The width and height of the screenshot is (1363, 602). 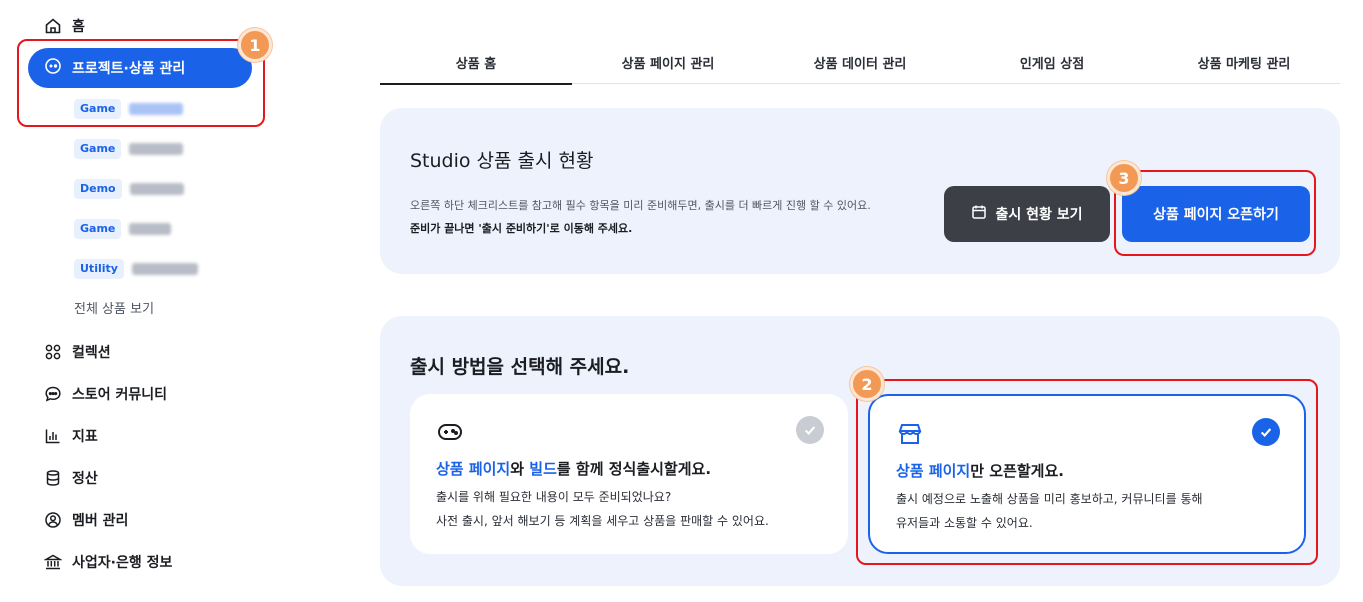 I want to click on tab-product-home: 상품 홈, so click(x=476, y=62).